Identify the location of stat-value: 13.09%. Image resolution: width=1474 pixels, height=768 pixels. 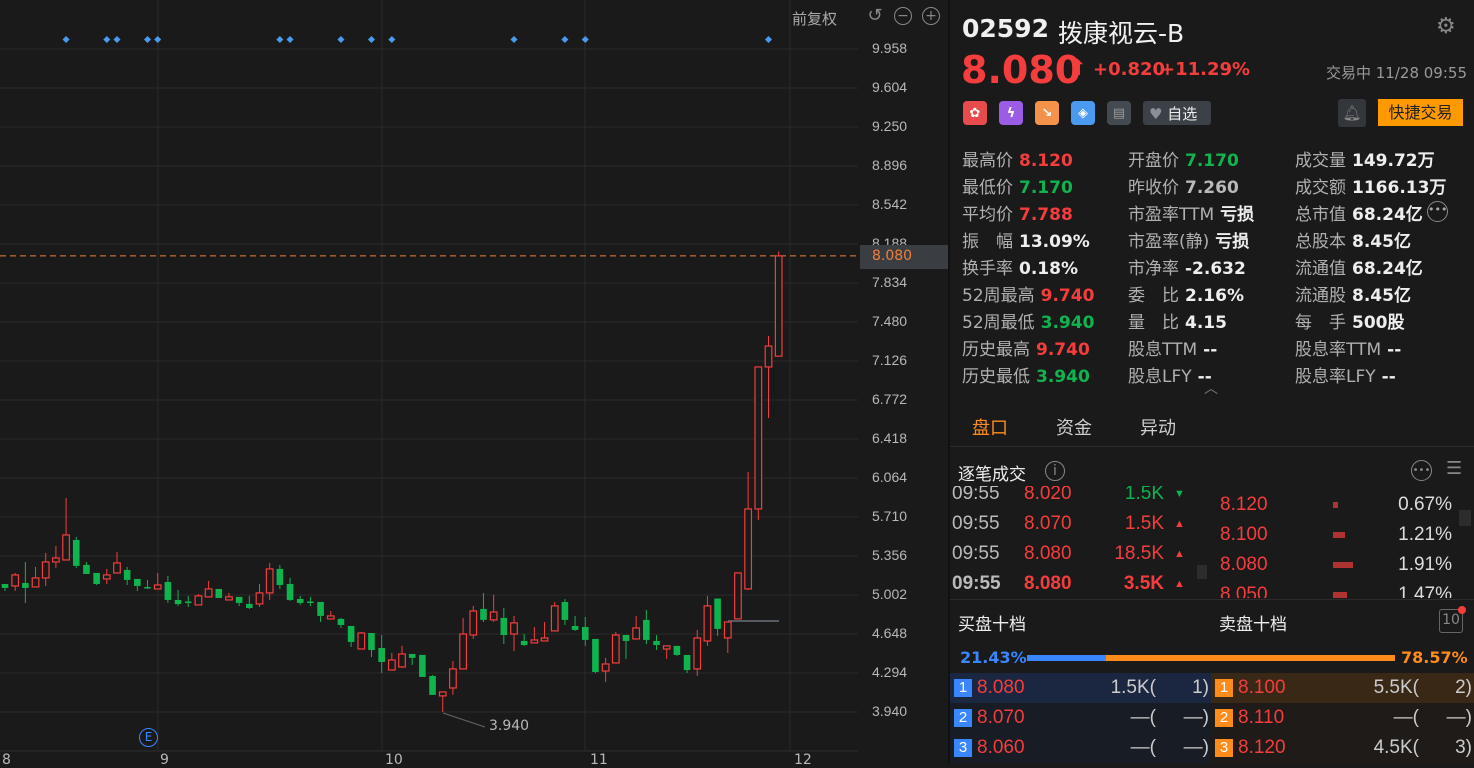
(1054, 242).